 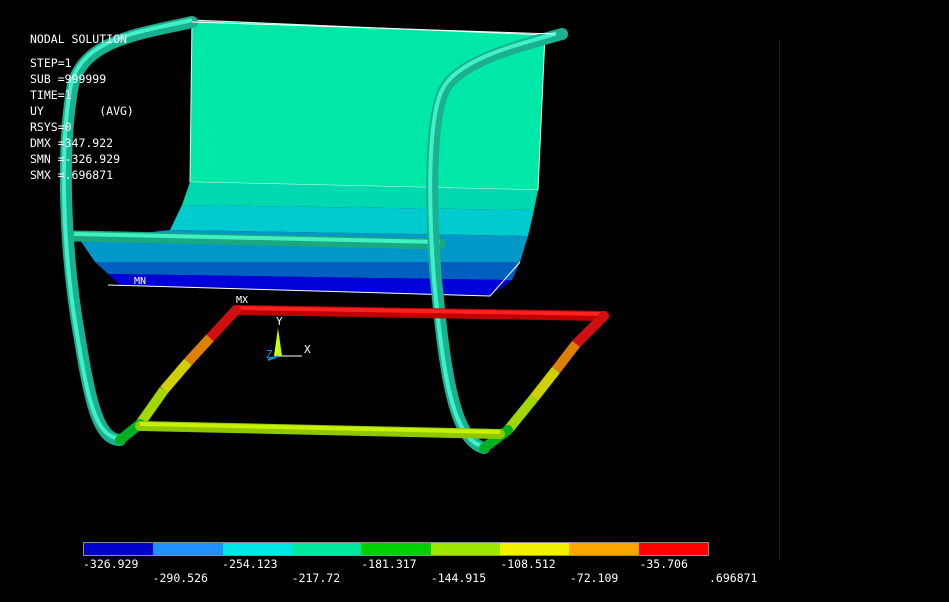 I want to click on legend-tick-label: -108.512, so click(x=528, y=564).